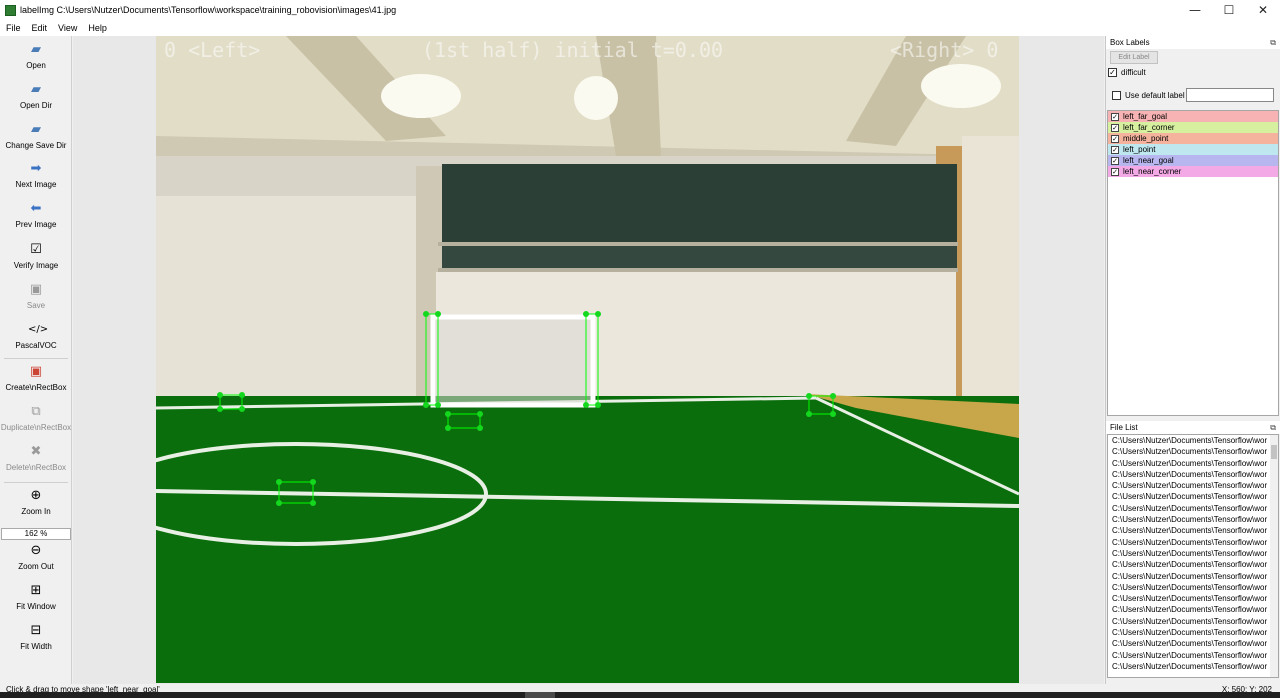  I want to click on difficult-checkbox: ✓, so click(1112, 72).